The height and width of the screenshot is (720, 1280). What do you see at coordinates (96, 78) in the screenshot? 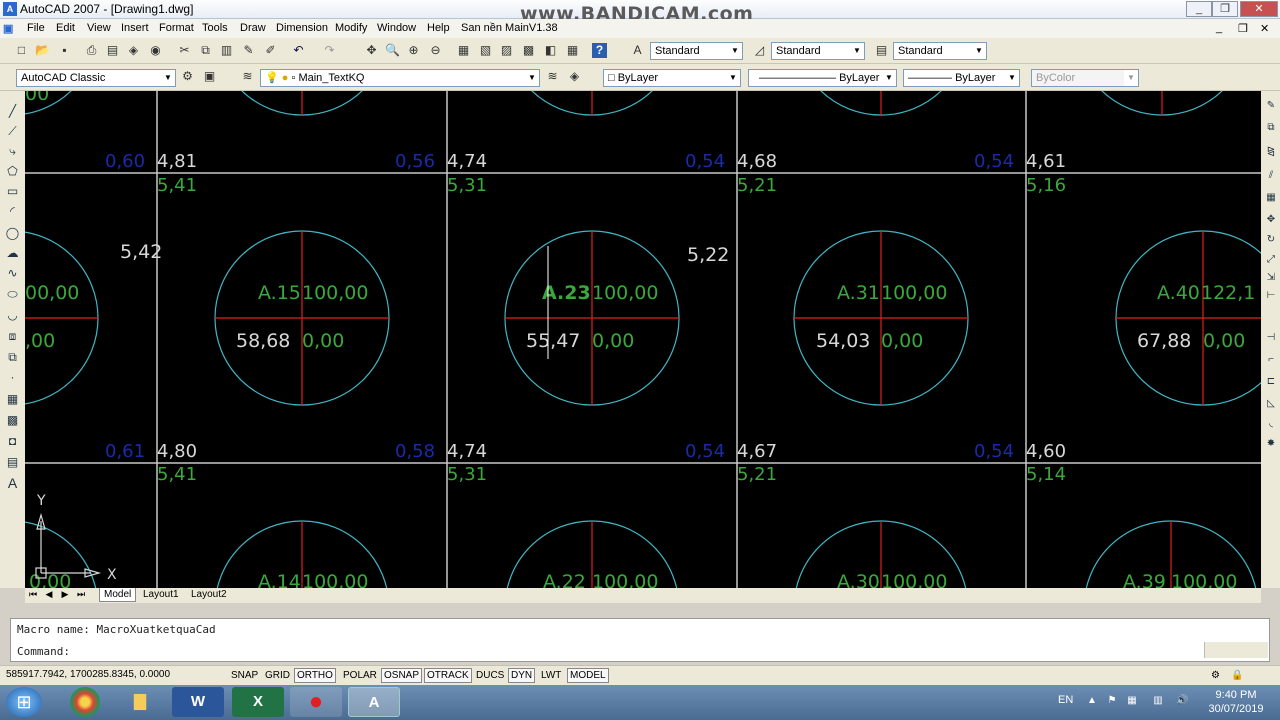
I see `workspace-select: AutoCAD Classic ▼` at bounding box center [96, 78].